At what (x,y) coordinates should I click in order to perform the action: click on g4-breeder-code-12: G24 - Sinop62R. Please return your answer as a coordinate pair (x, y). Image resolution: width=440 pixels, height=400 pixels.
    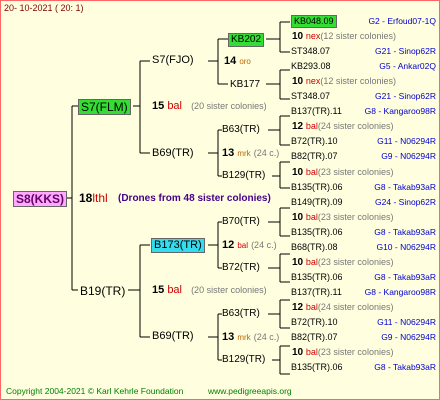
    Looking at the image, I should click on (405, 202).